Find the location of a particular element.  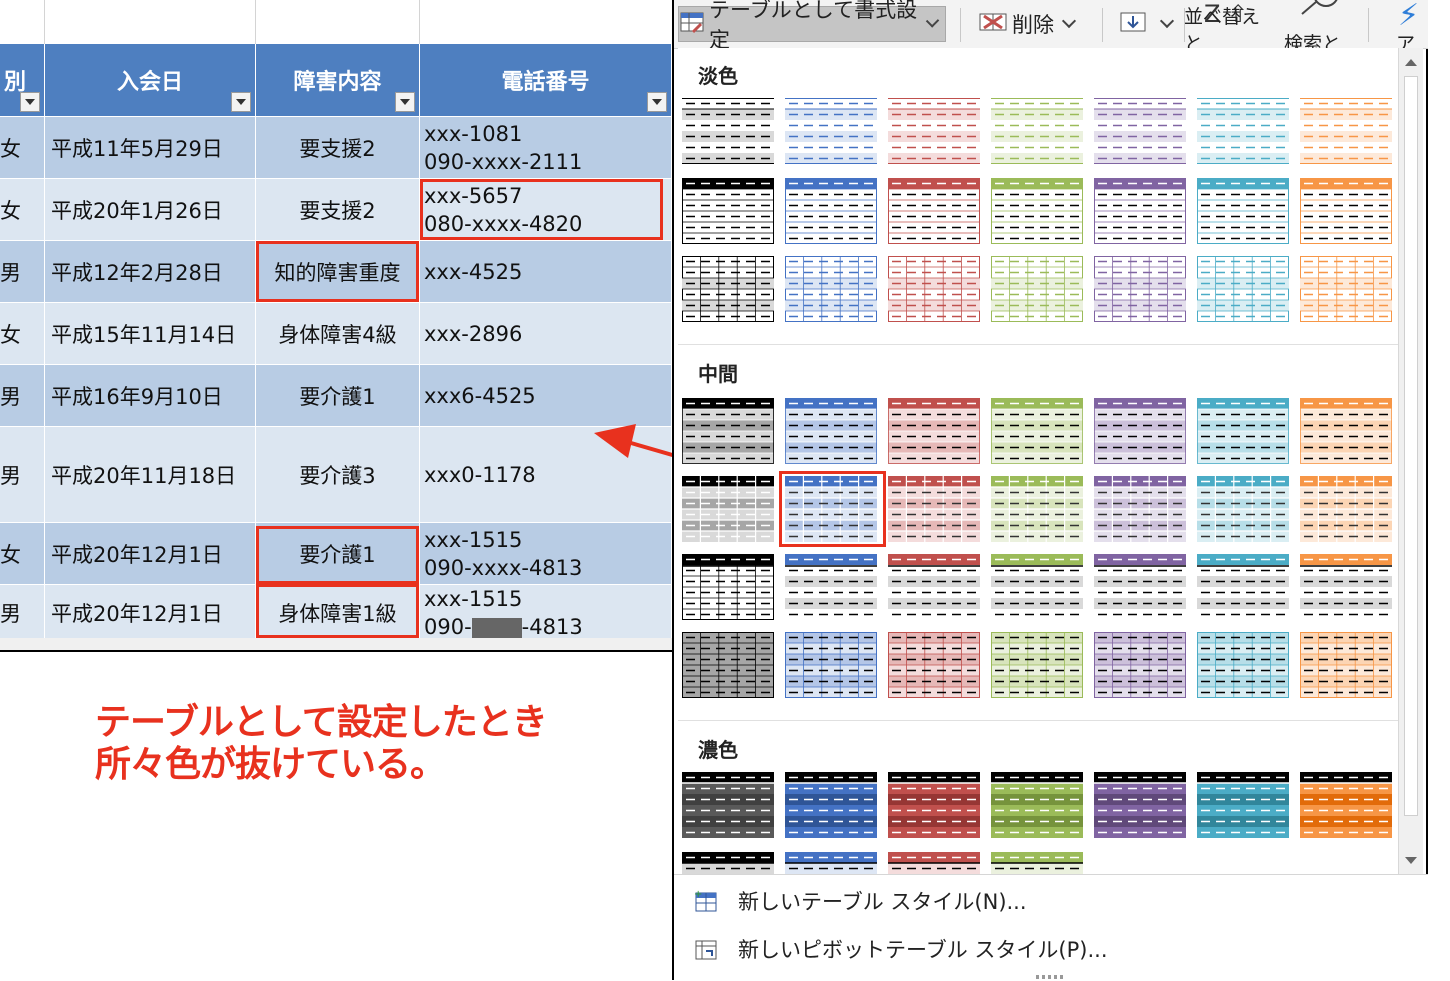

table-style-dark-2-black is located at coordinates (728, 863).